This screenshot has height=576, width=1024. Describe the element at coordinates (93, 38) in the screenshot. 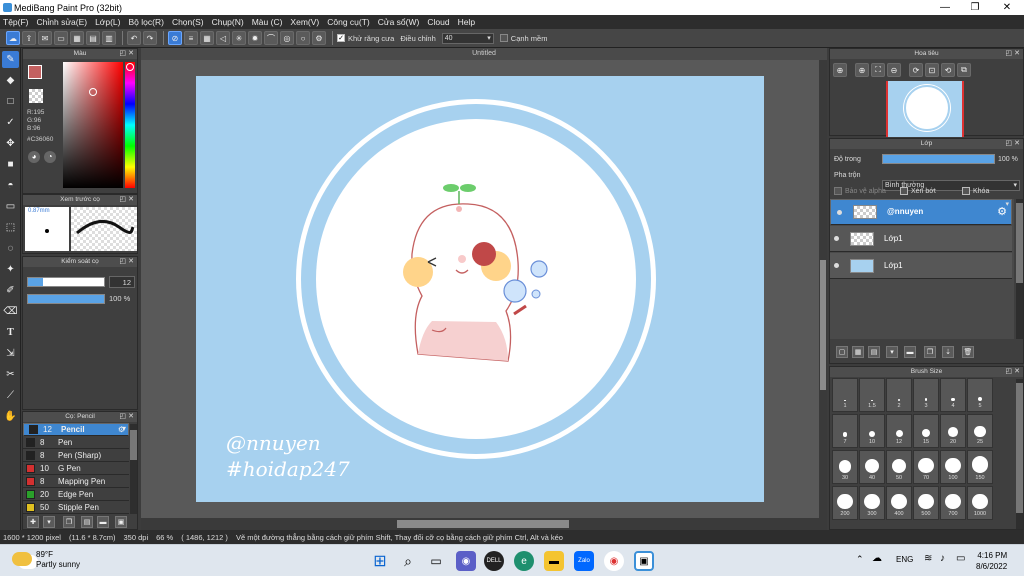

I see `panel-icon: ▤` at that location.